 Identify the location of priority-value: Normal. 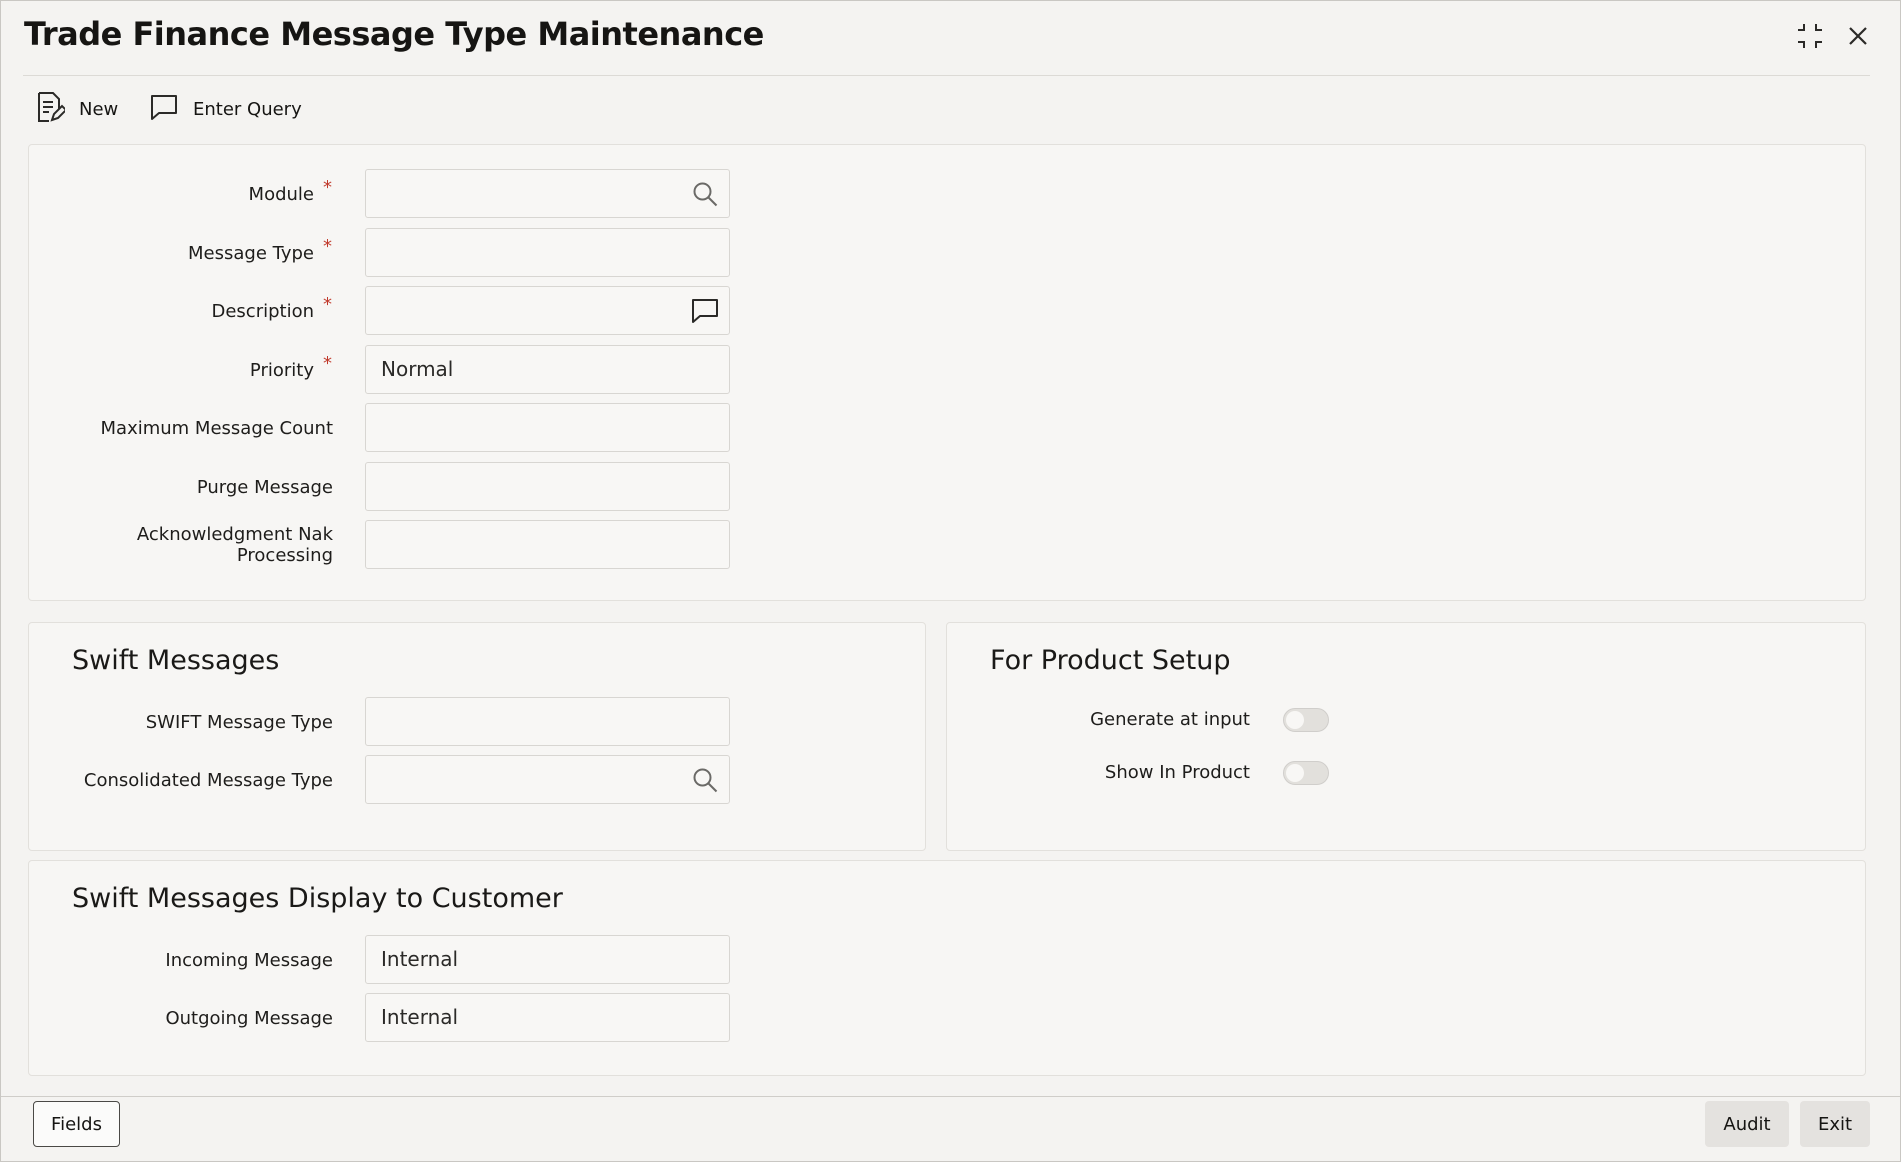
(417, 369).